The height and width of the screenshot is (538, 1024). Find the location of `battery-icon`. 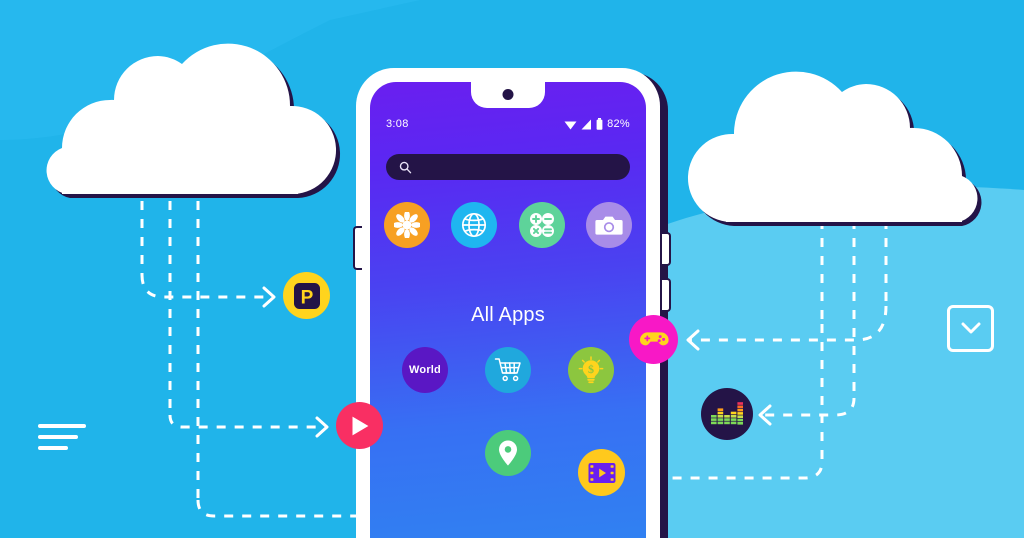

battery-icon is located at coordinates (599, 124).